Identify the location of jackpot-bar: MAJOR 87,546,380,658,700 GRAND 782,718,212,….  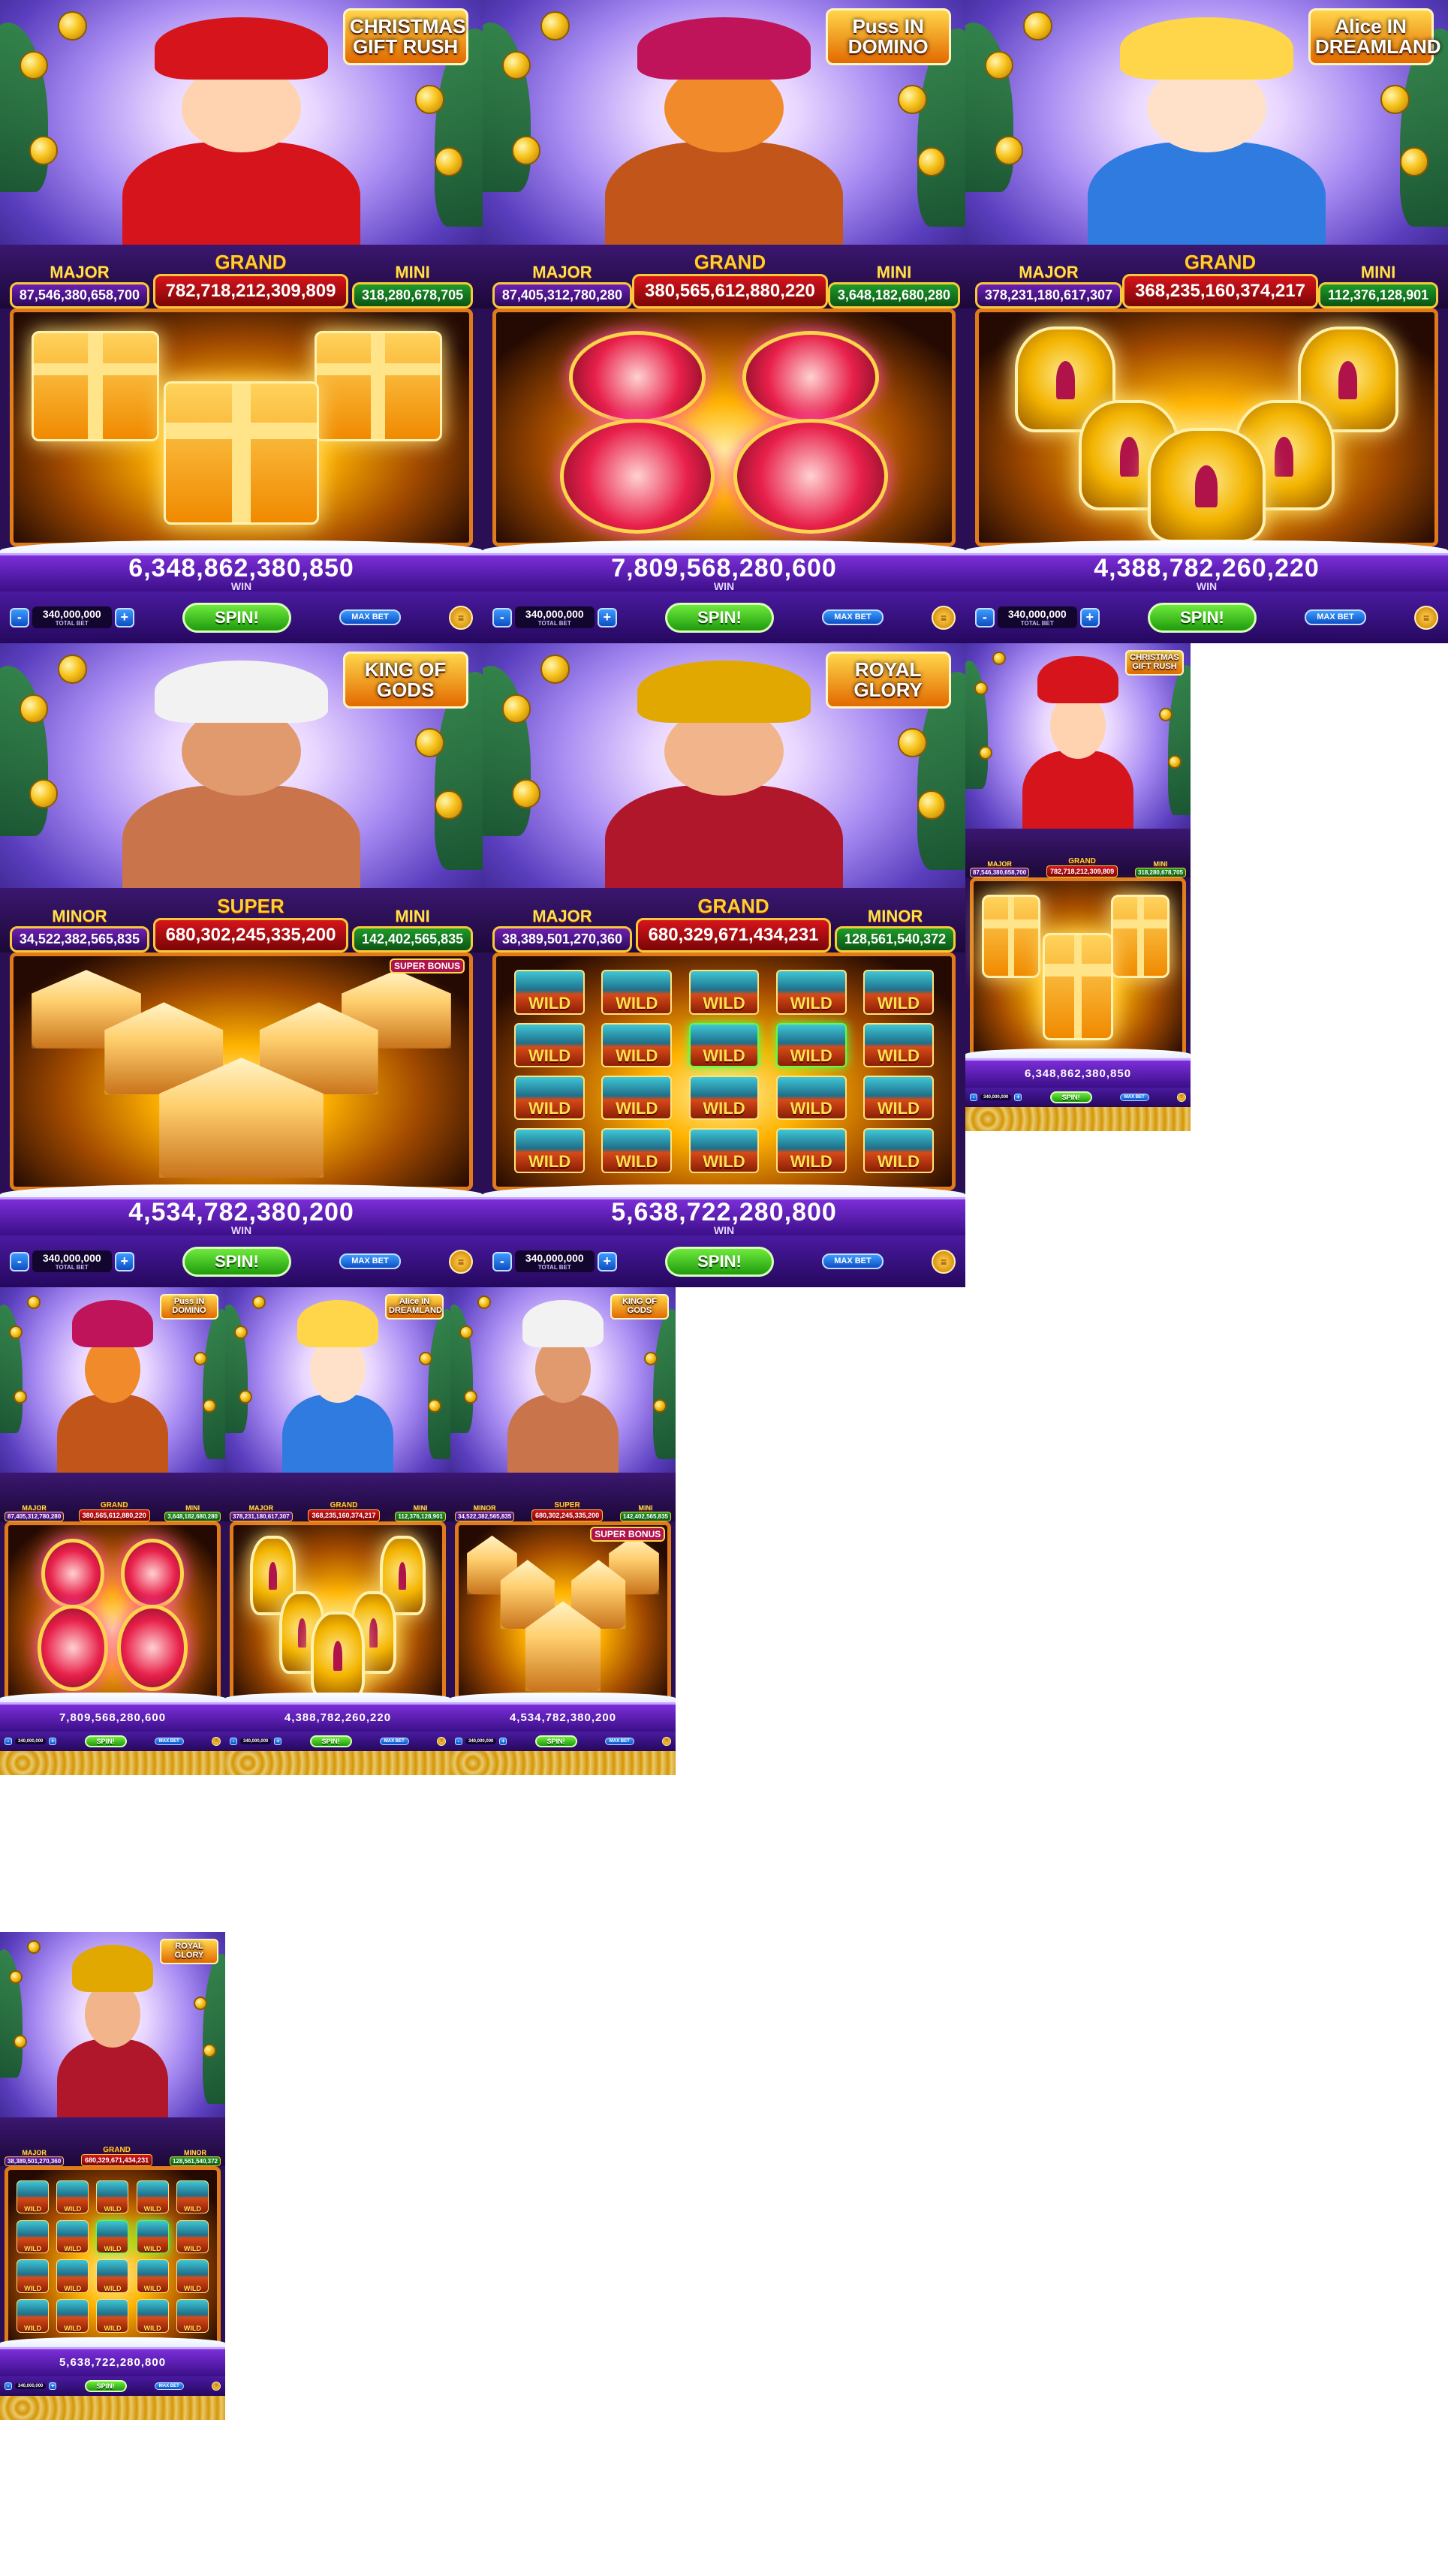
(1078, 853).